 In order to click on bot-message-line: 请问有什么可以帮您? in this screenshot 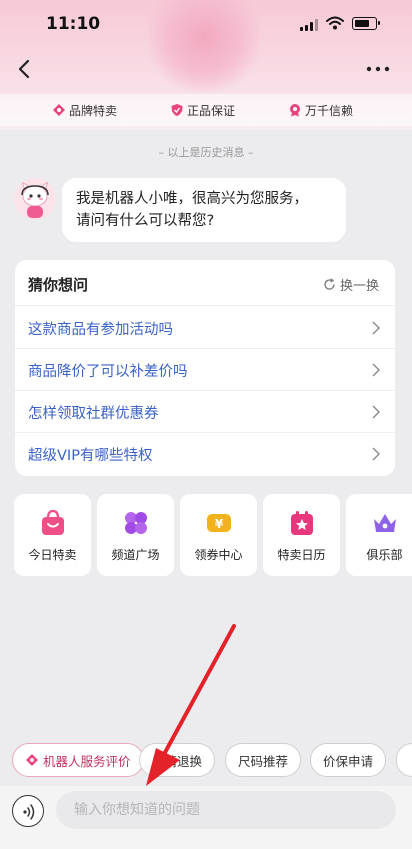, I will do `click(145, 221)`.